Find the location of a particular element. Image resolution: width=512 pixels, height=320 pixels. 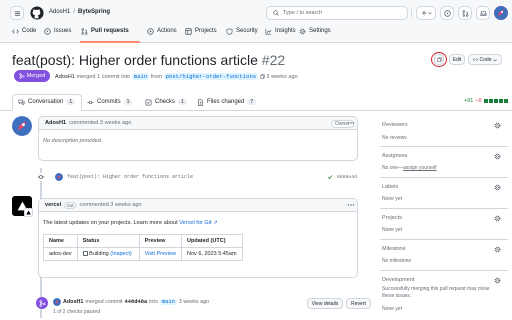

checks-text: 1 of 2 checks passed is located at coordinates (76, 312).